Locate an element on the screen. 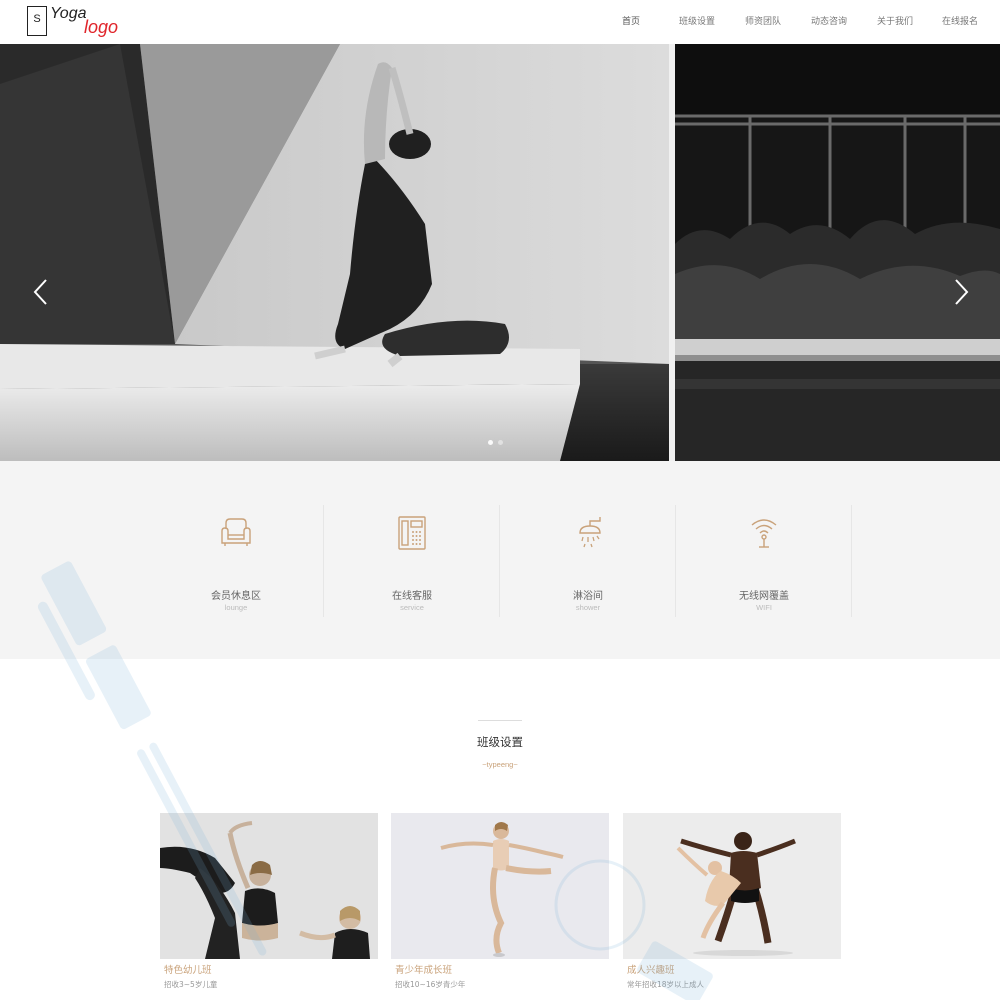  class-card-desc: 招收3~5岁儿童 is located at coordinates (191, 984).